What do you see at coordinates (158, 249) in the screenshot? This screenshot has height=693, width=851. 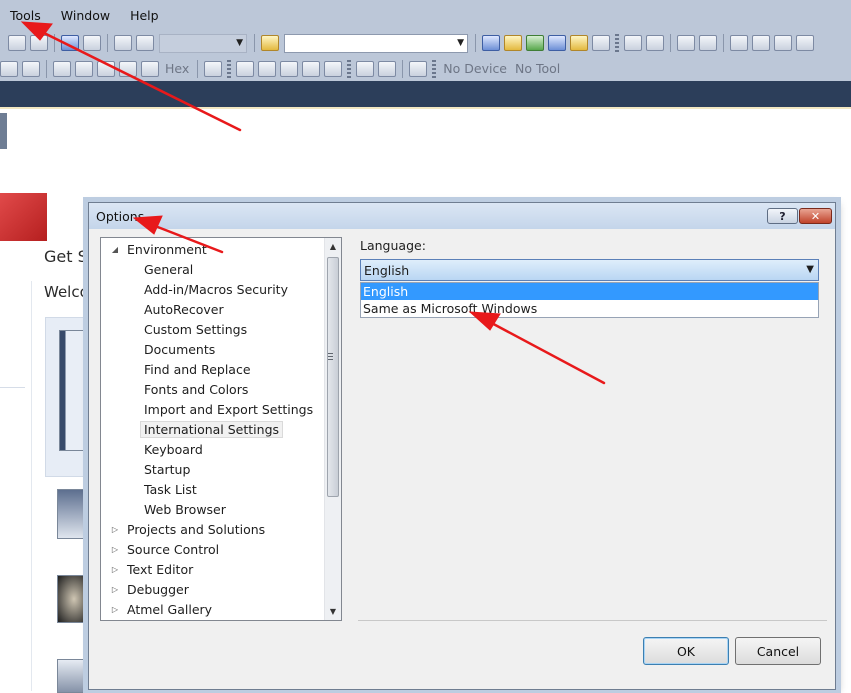 I see `tree-node-environment: ◢ Environment` at bounding box center [158, 249].